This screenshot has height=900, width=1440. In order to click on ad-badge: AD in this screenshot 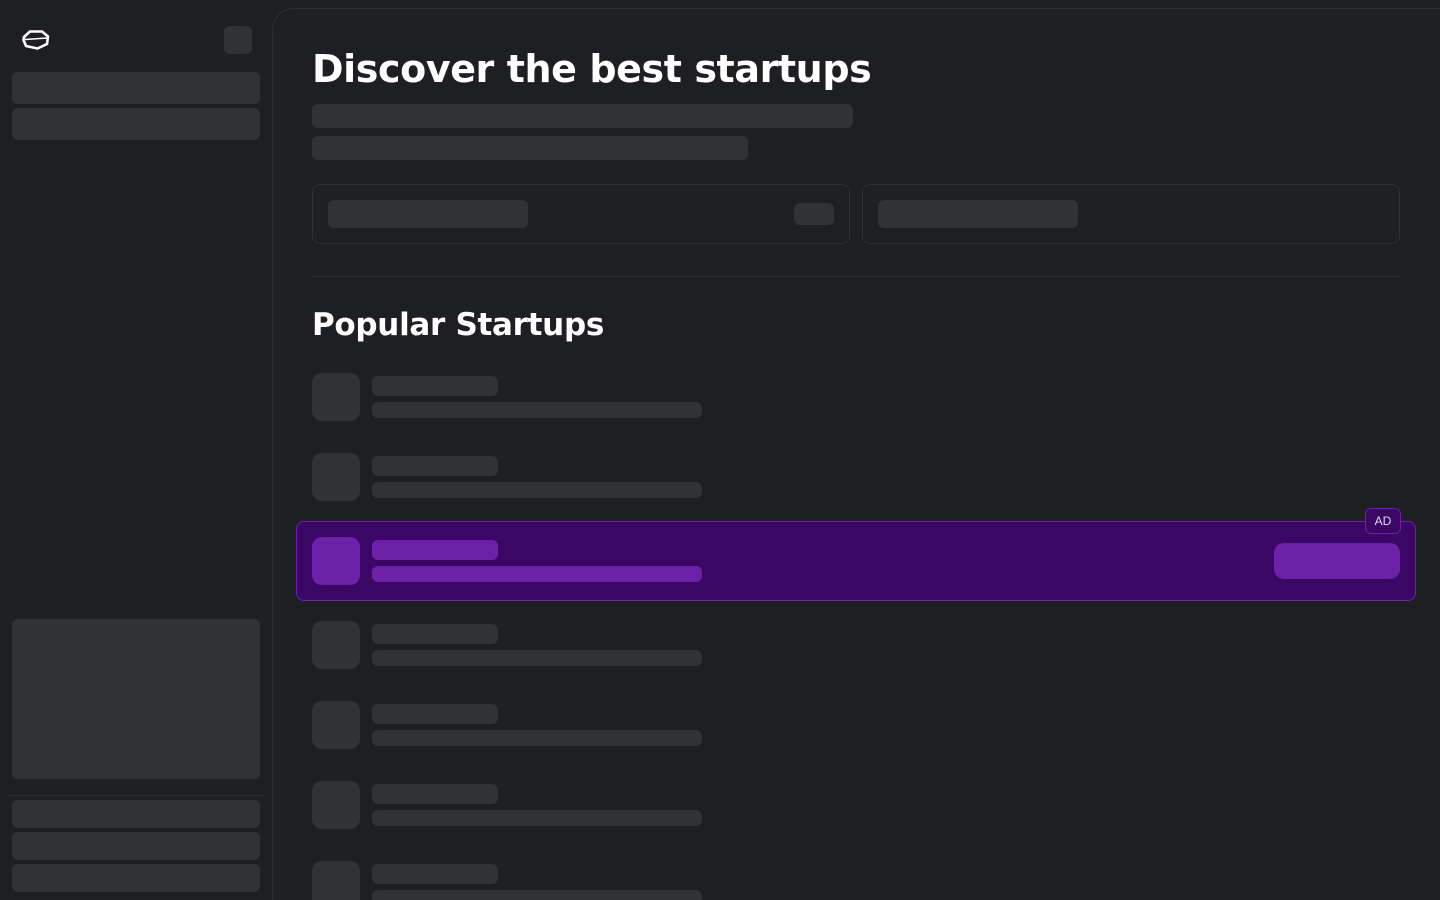, I will do `click(1383, 521)`.